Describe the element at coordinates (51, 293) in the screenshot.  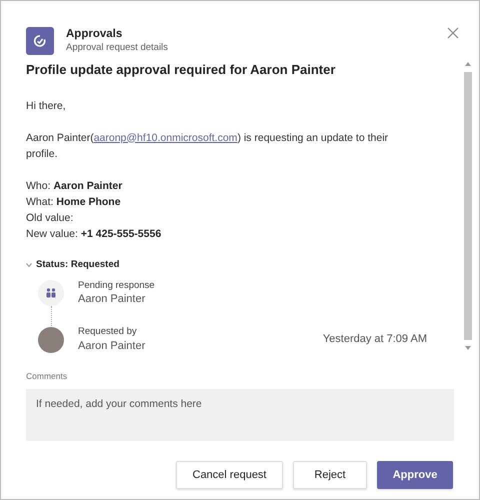
I see `people-icon` at that location.